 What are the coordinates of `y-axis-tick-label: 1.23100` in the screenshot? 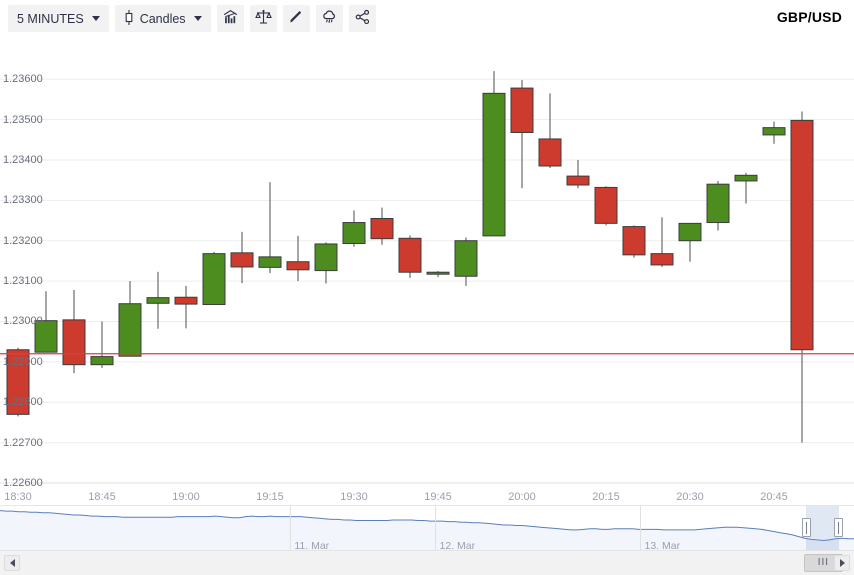 It's located at (23, 281).